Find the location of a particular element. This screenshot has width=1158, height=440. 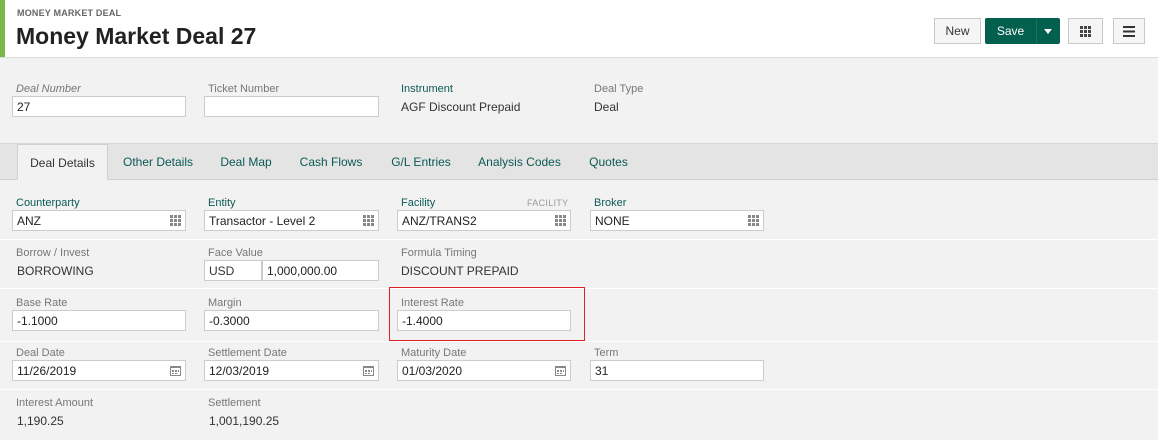

counterparty-value: ANZ is located at coordinates (29, 221).